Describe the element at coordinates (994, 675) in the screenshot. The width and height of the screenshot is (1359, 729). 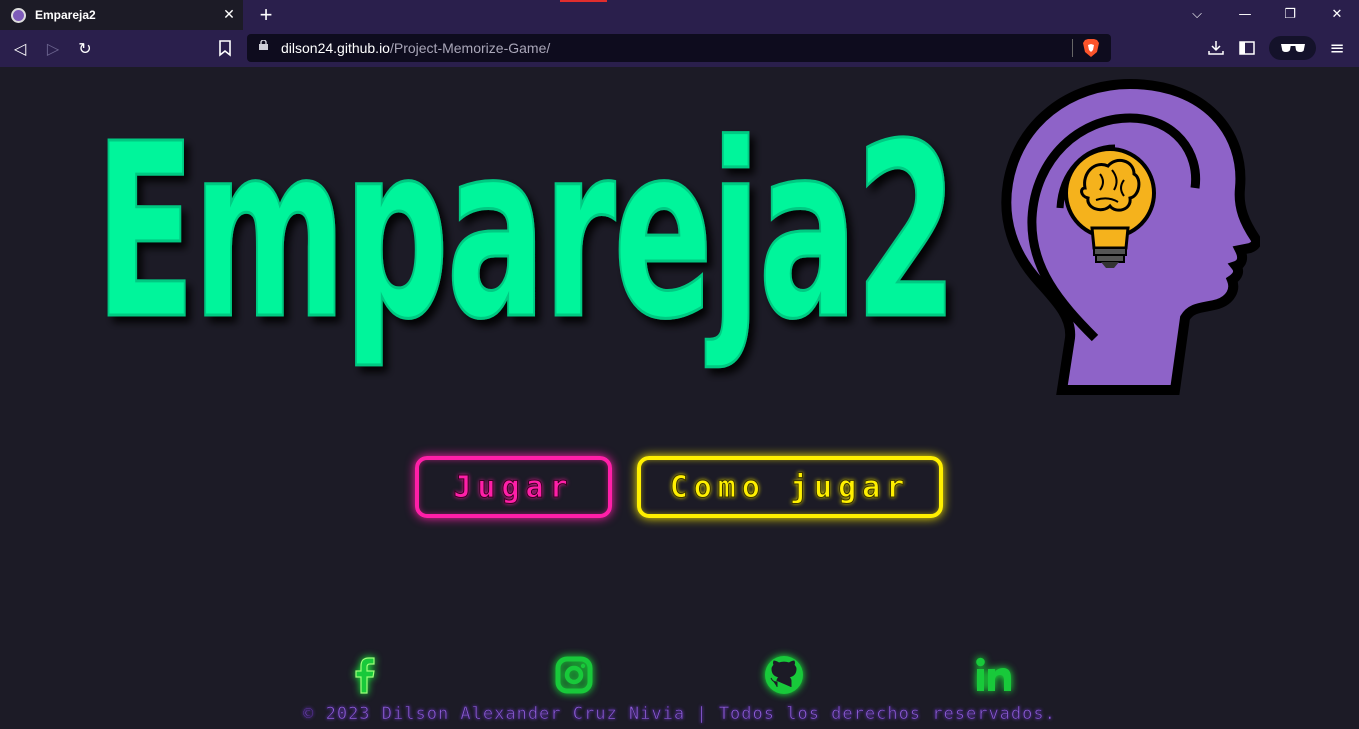
I see `linkedin-icon` at that location.